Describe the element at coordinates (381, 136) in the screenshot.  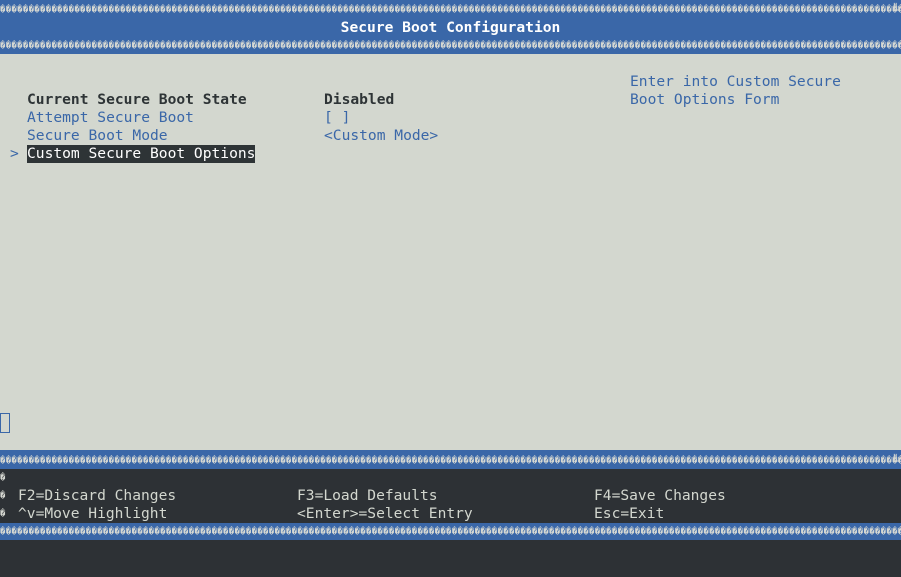
I see `secure-boot-mode-select: <Custom Mode>` at that location.